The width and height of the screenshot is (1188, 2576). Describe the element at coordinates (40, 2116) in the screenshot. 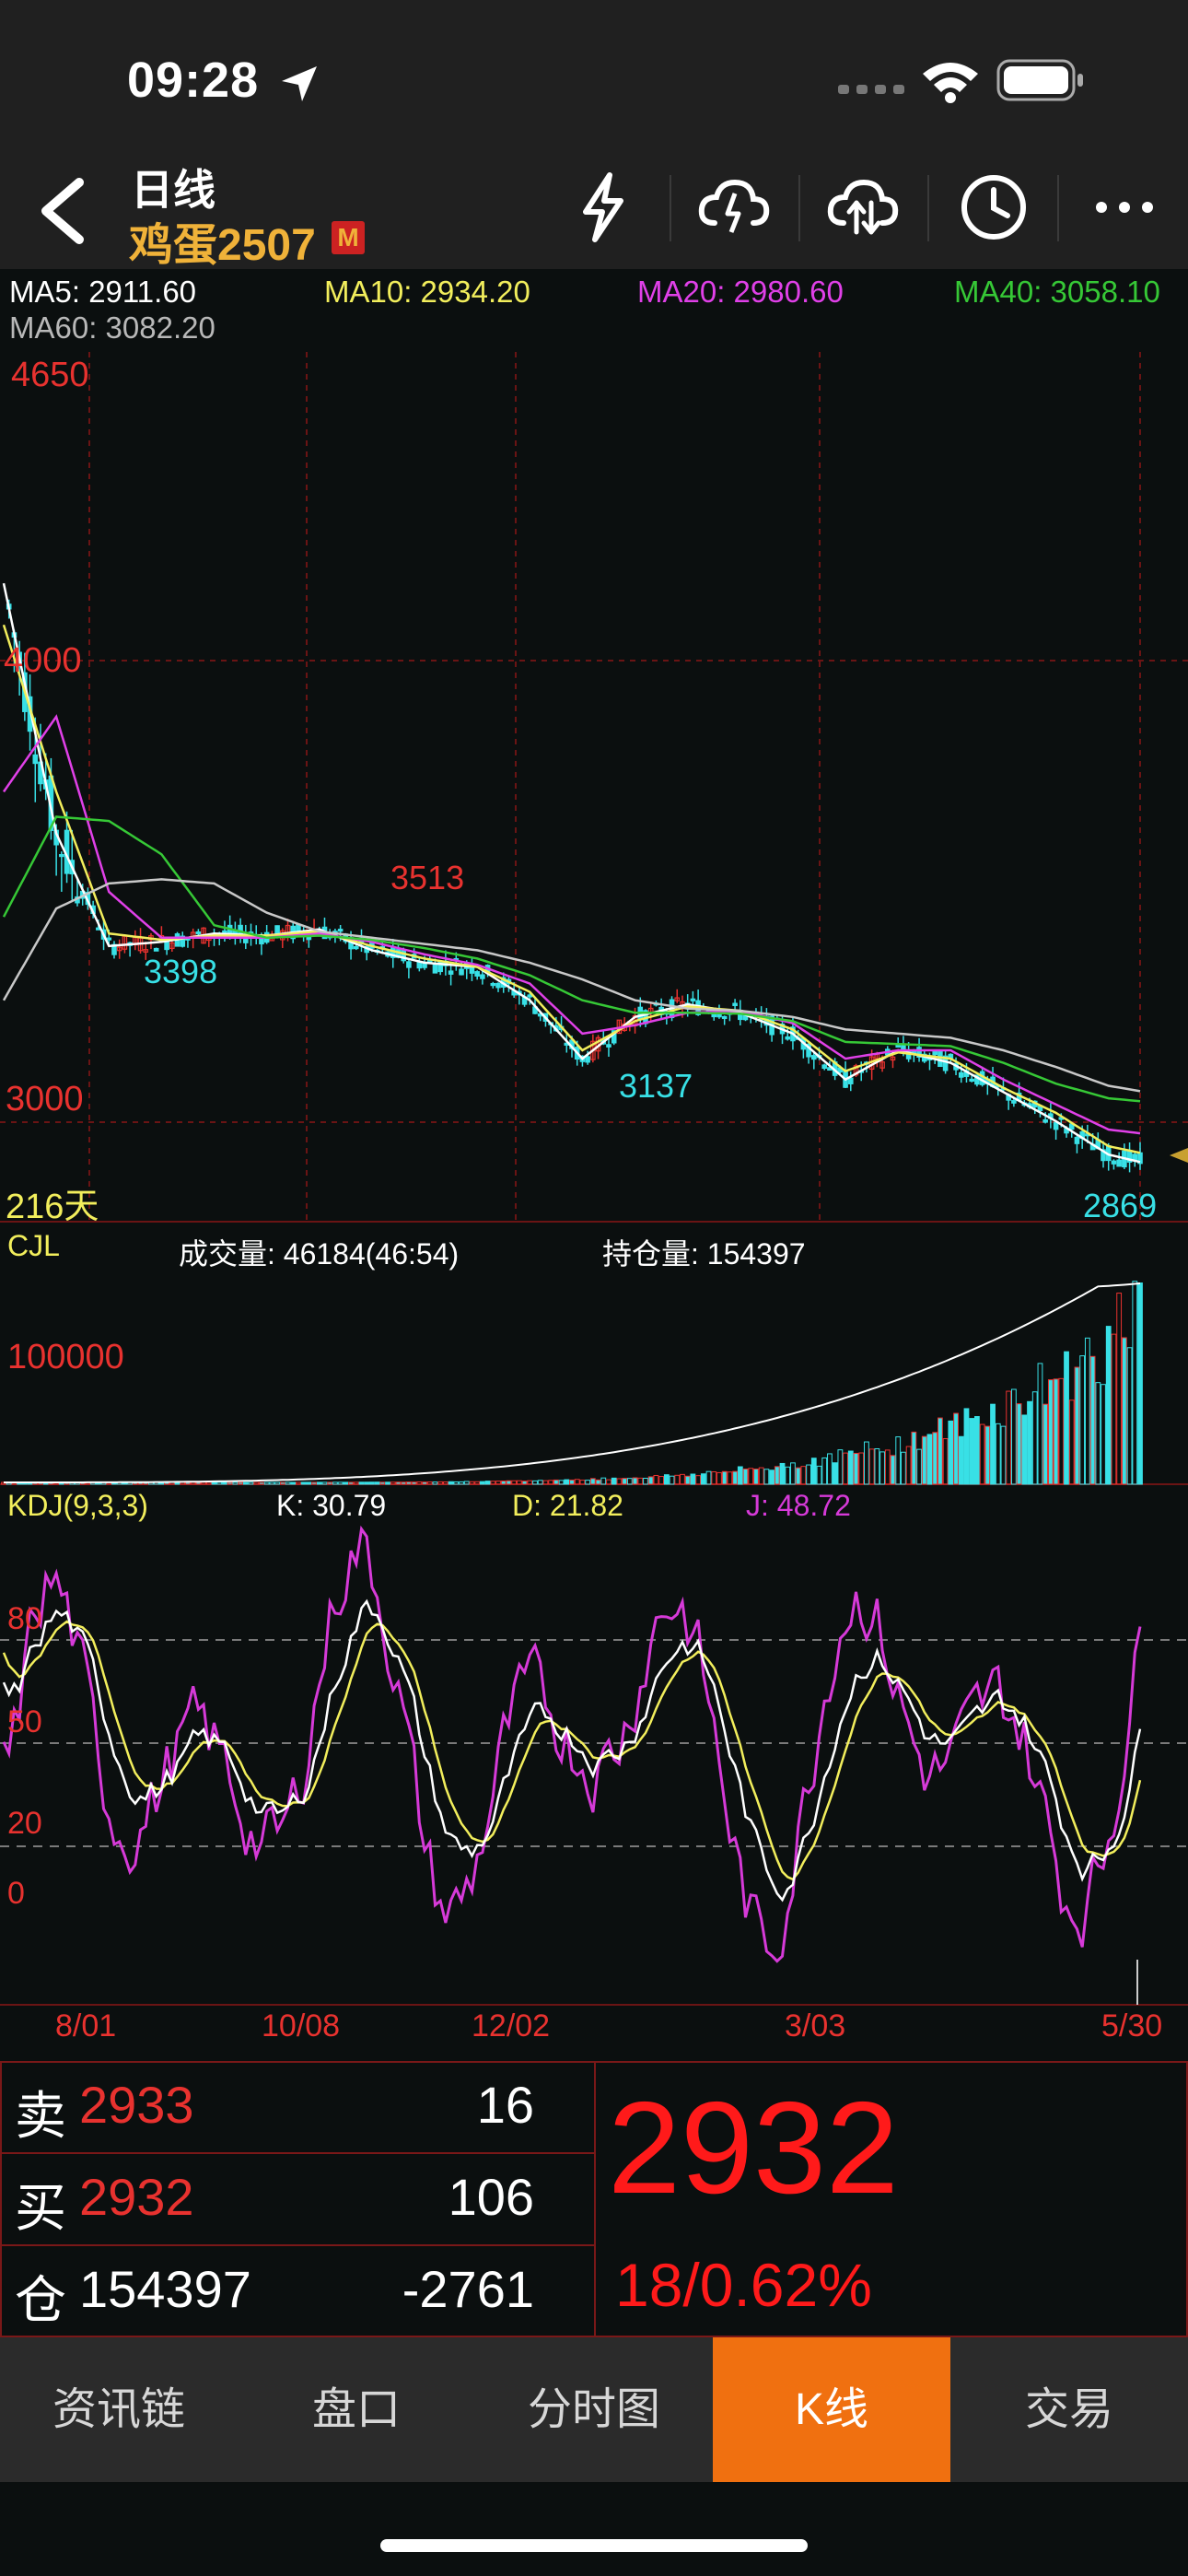

I see `sell-label: 卖` at that location.